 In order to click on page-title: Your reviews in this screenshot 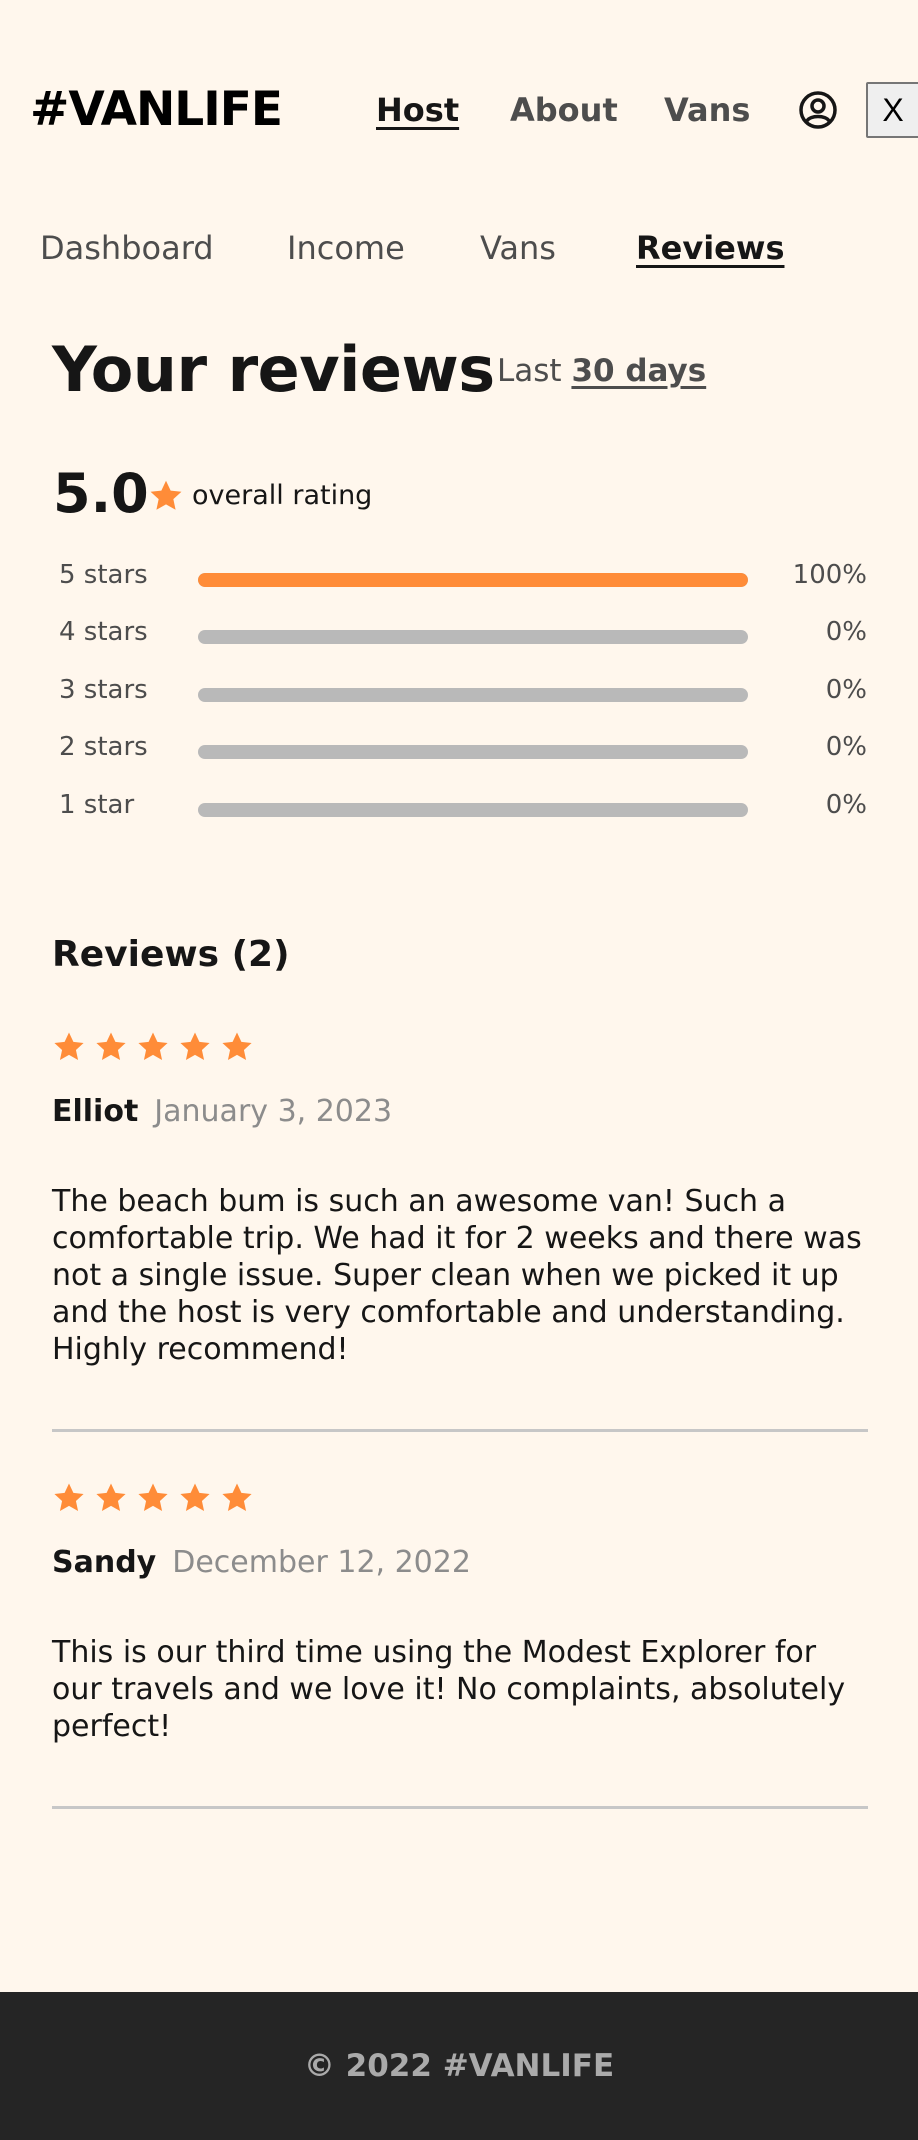, I will do `click(273, 369)`.